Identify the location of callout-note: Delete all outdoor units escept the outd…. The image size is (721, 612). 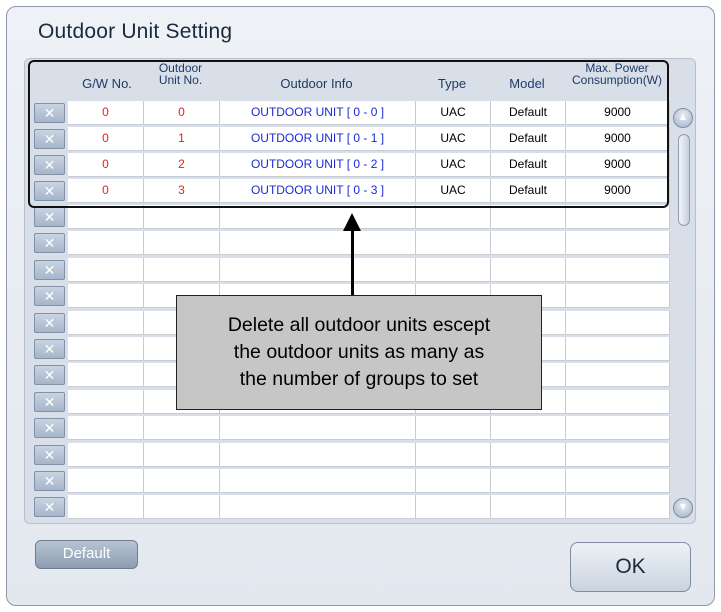
(359, 352).